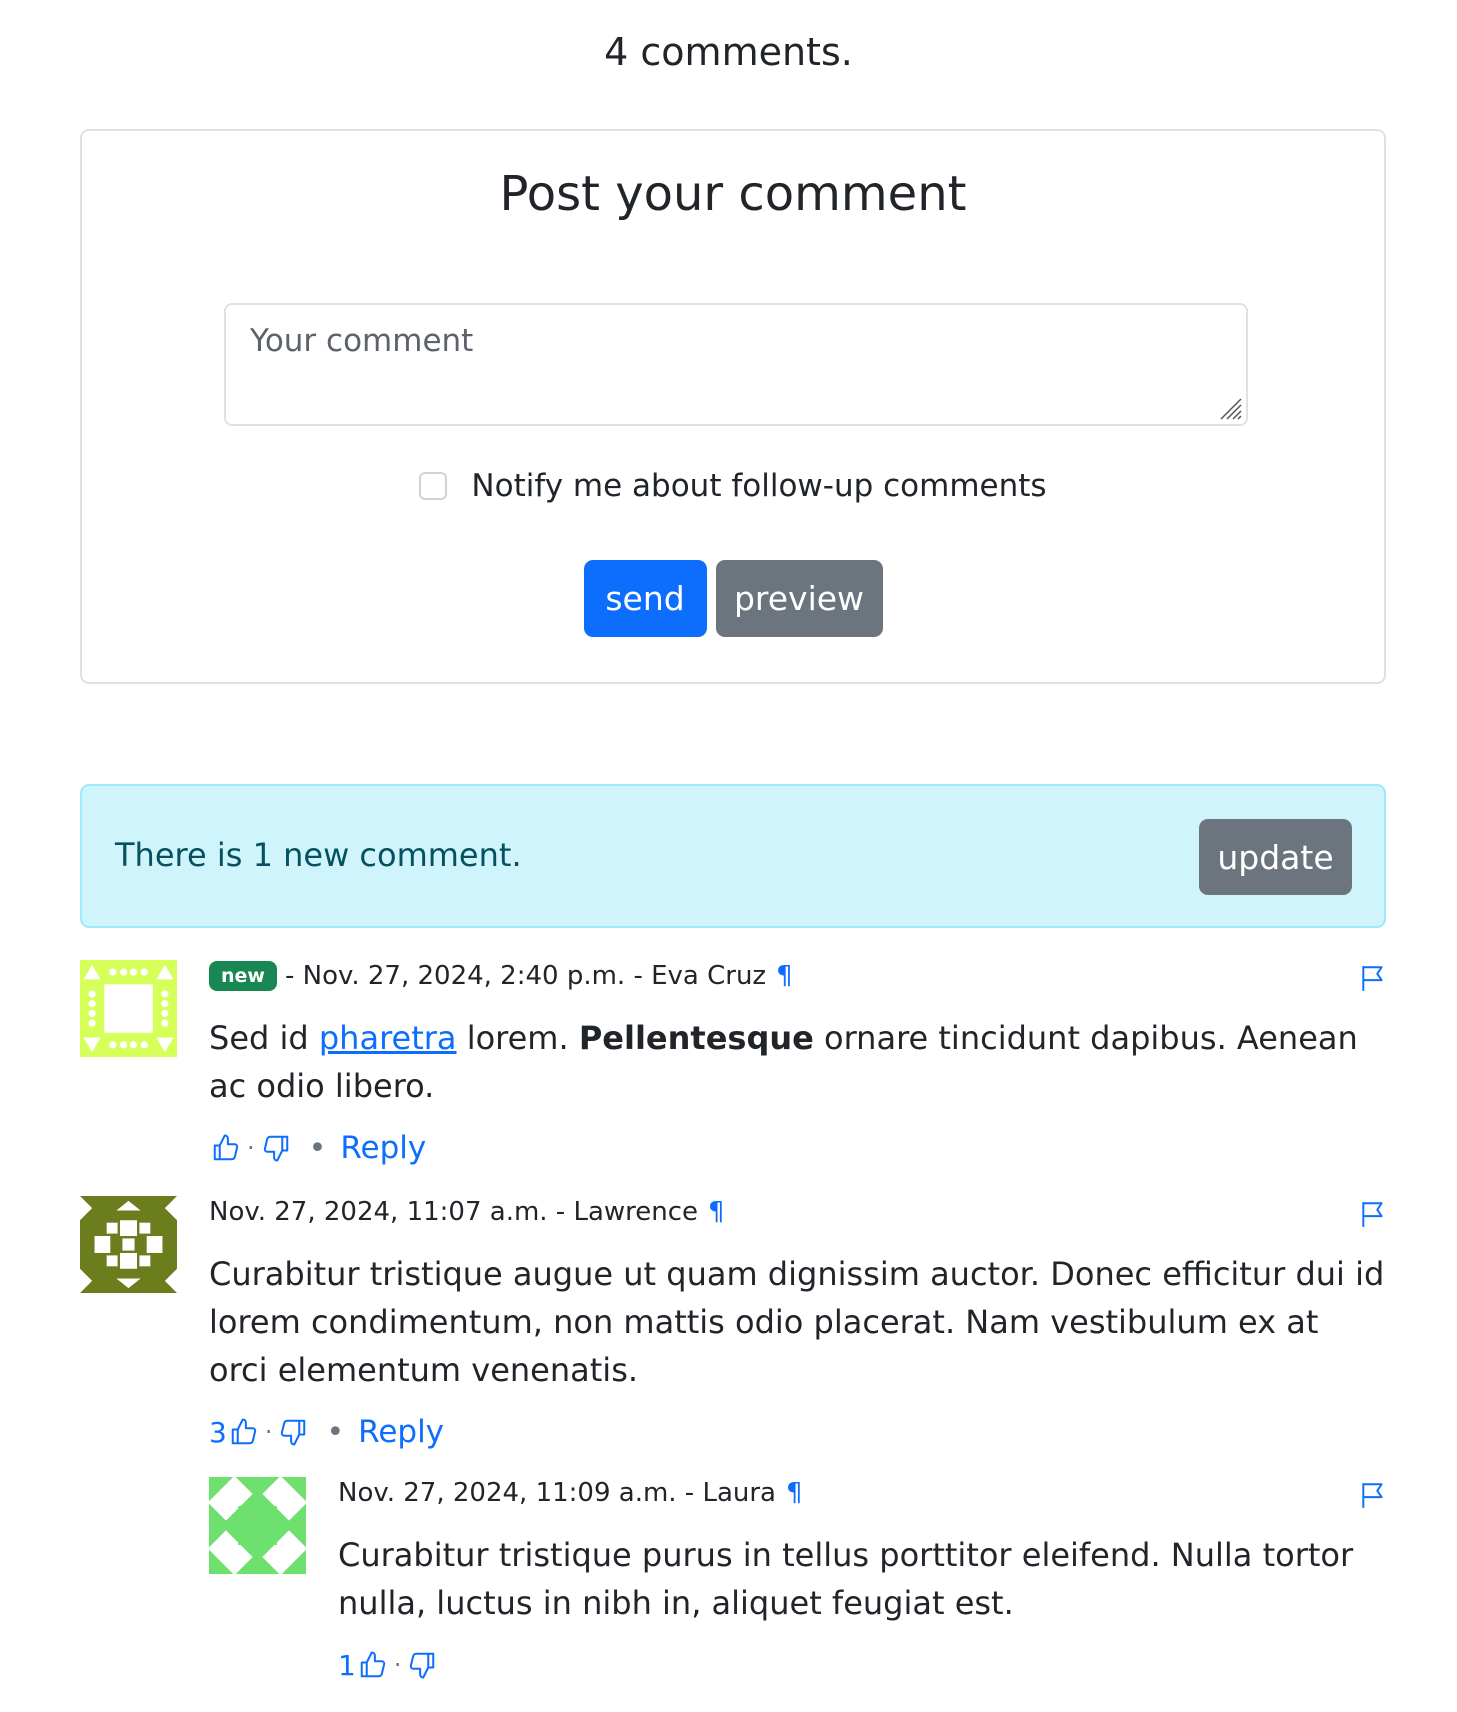  I want to click on comment-textarea: Your comment, so click(736, 364).